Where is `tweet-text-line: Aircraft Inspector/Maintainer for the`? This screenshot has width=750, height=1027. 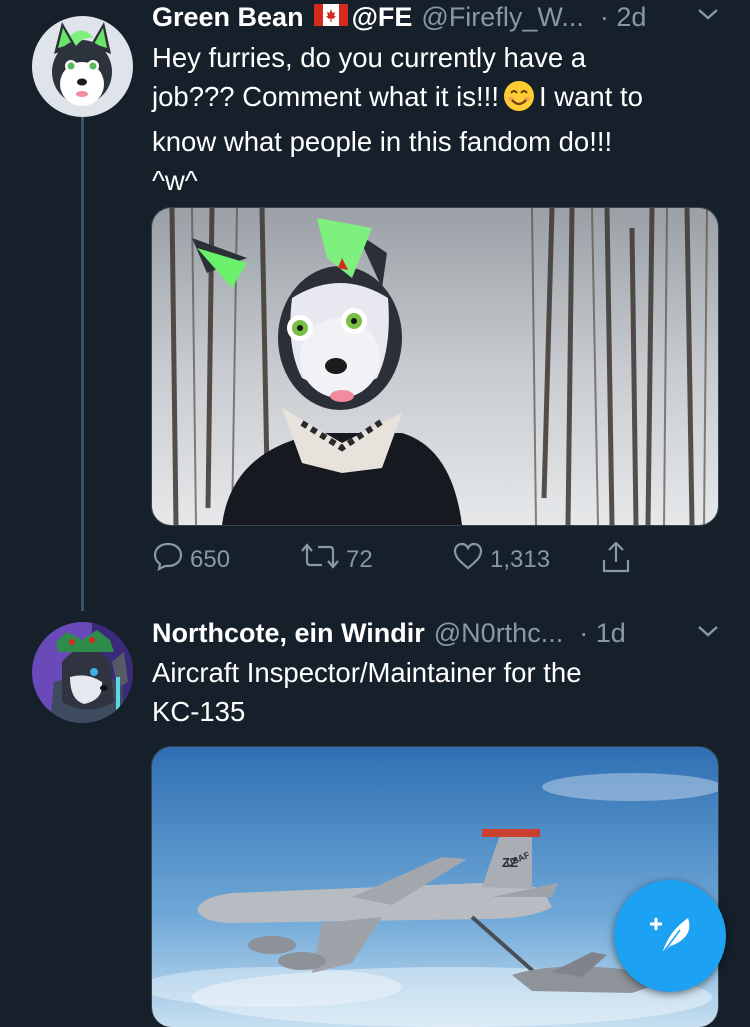
tweet-text-line: Aircraft Inspector/Maintainer for the is located at coordinates (367, 672).